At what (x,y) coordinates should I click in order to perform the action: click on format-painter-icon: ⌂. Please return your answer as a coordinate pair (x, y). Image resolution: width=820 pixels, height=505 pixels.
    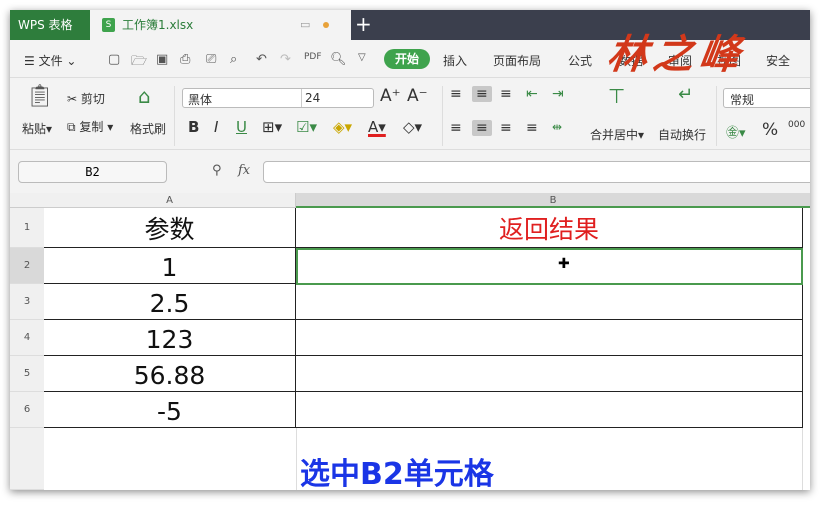
    Looking at the image, I should click on (144, 96).